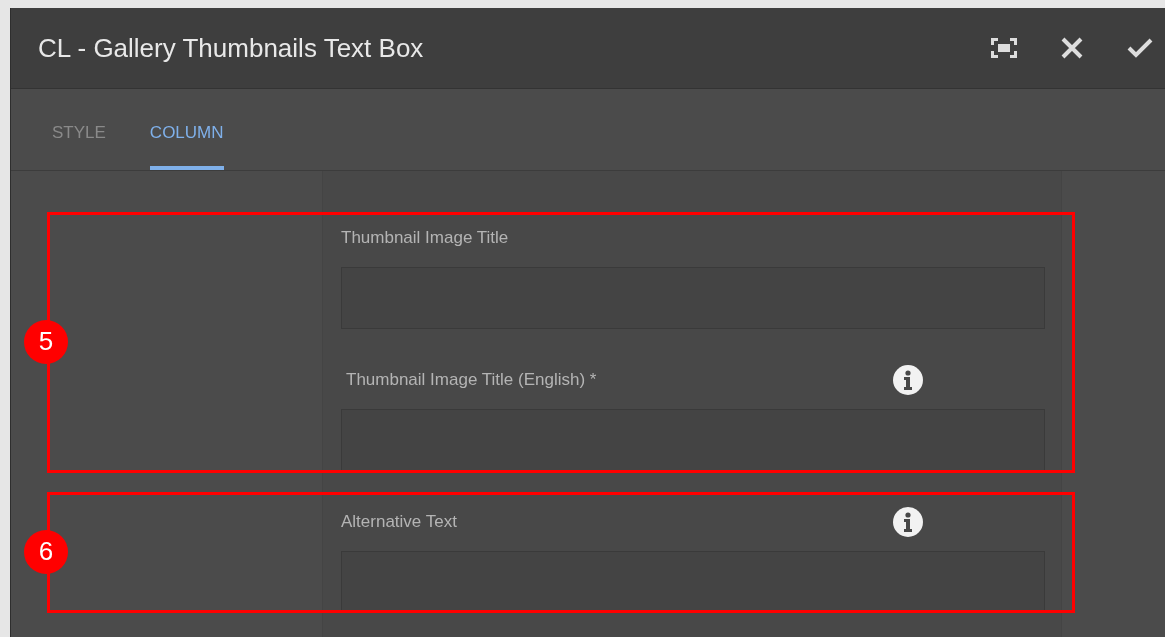 The image size is (1165, 637). Describe the element at coordinates (471, 380) in the screenshot. I see `field-label: Thumbnail Image Title (English) *` at that location.